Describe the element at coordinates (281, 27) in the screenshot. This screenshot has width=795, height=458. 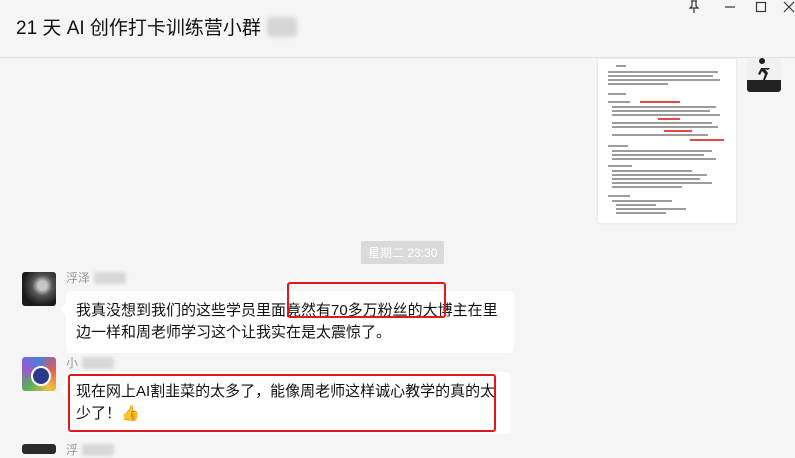
I see `title-blur` at that location.